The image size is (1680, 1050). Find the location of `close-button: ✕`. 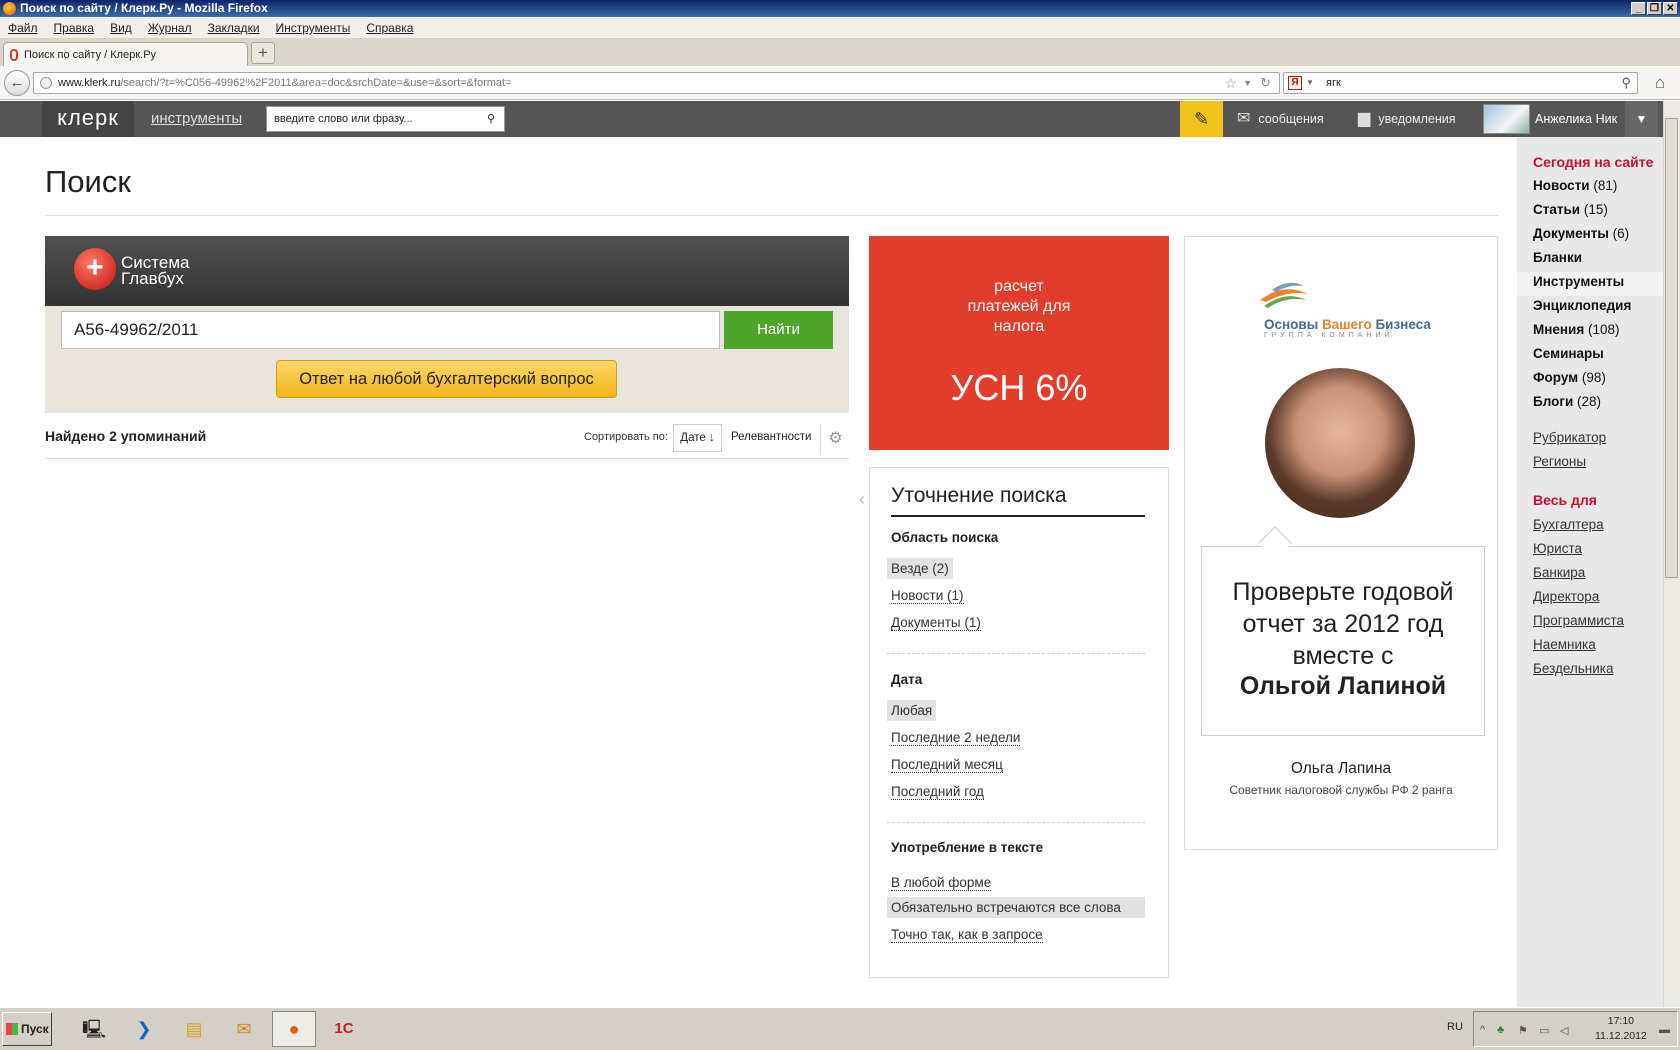

close-button: ✕ is located at coordinates (1670, 8).